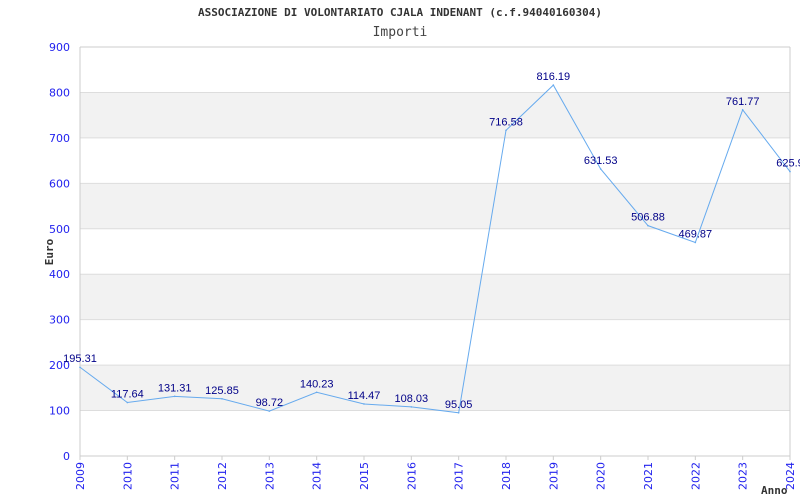 Image resolution: width=800 pixels, height=500 pixels. Describe the element at coordinates (364, 476) in the screenshot. I see `x-tick-label: 2015` at that location.